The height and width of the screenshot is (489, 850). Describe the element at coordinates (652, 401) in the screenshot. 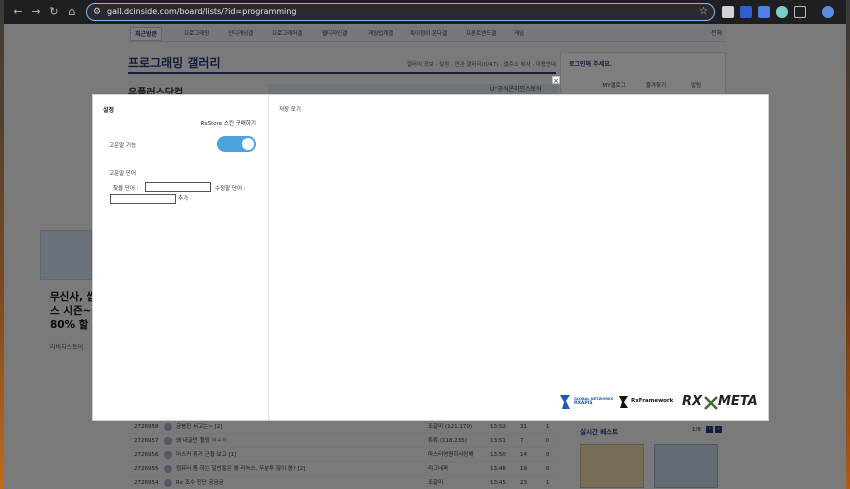

I see `rxframework-logo-text: RxFramework` at that location.